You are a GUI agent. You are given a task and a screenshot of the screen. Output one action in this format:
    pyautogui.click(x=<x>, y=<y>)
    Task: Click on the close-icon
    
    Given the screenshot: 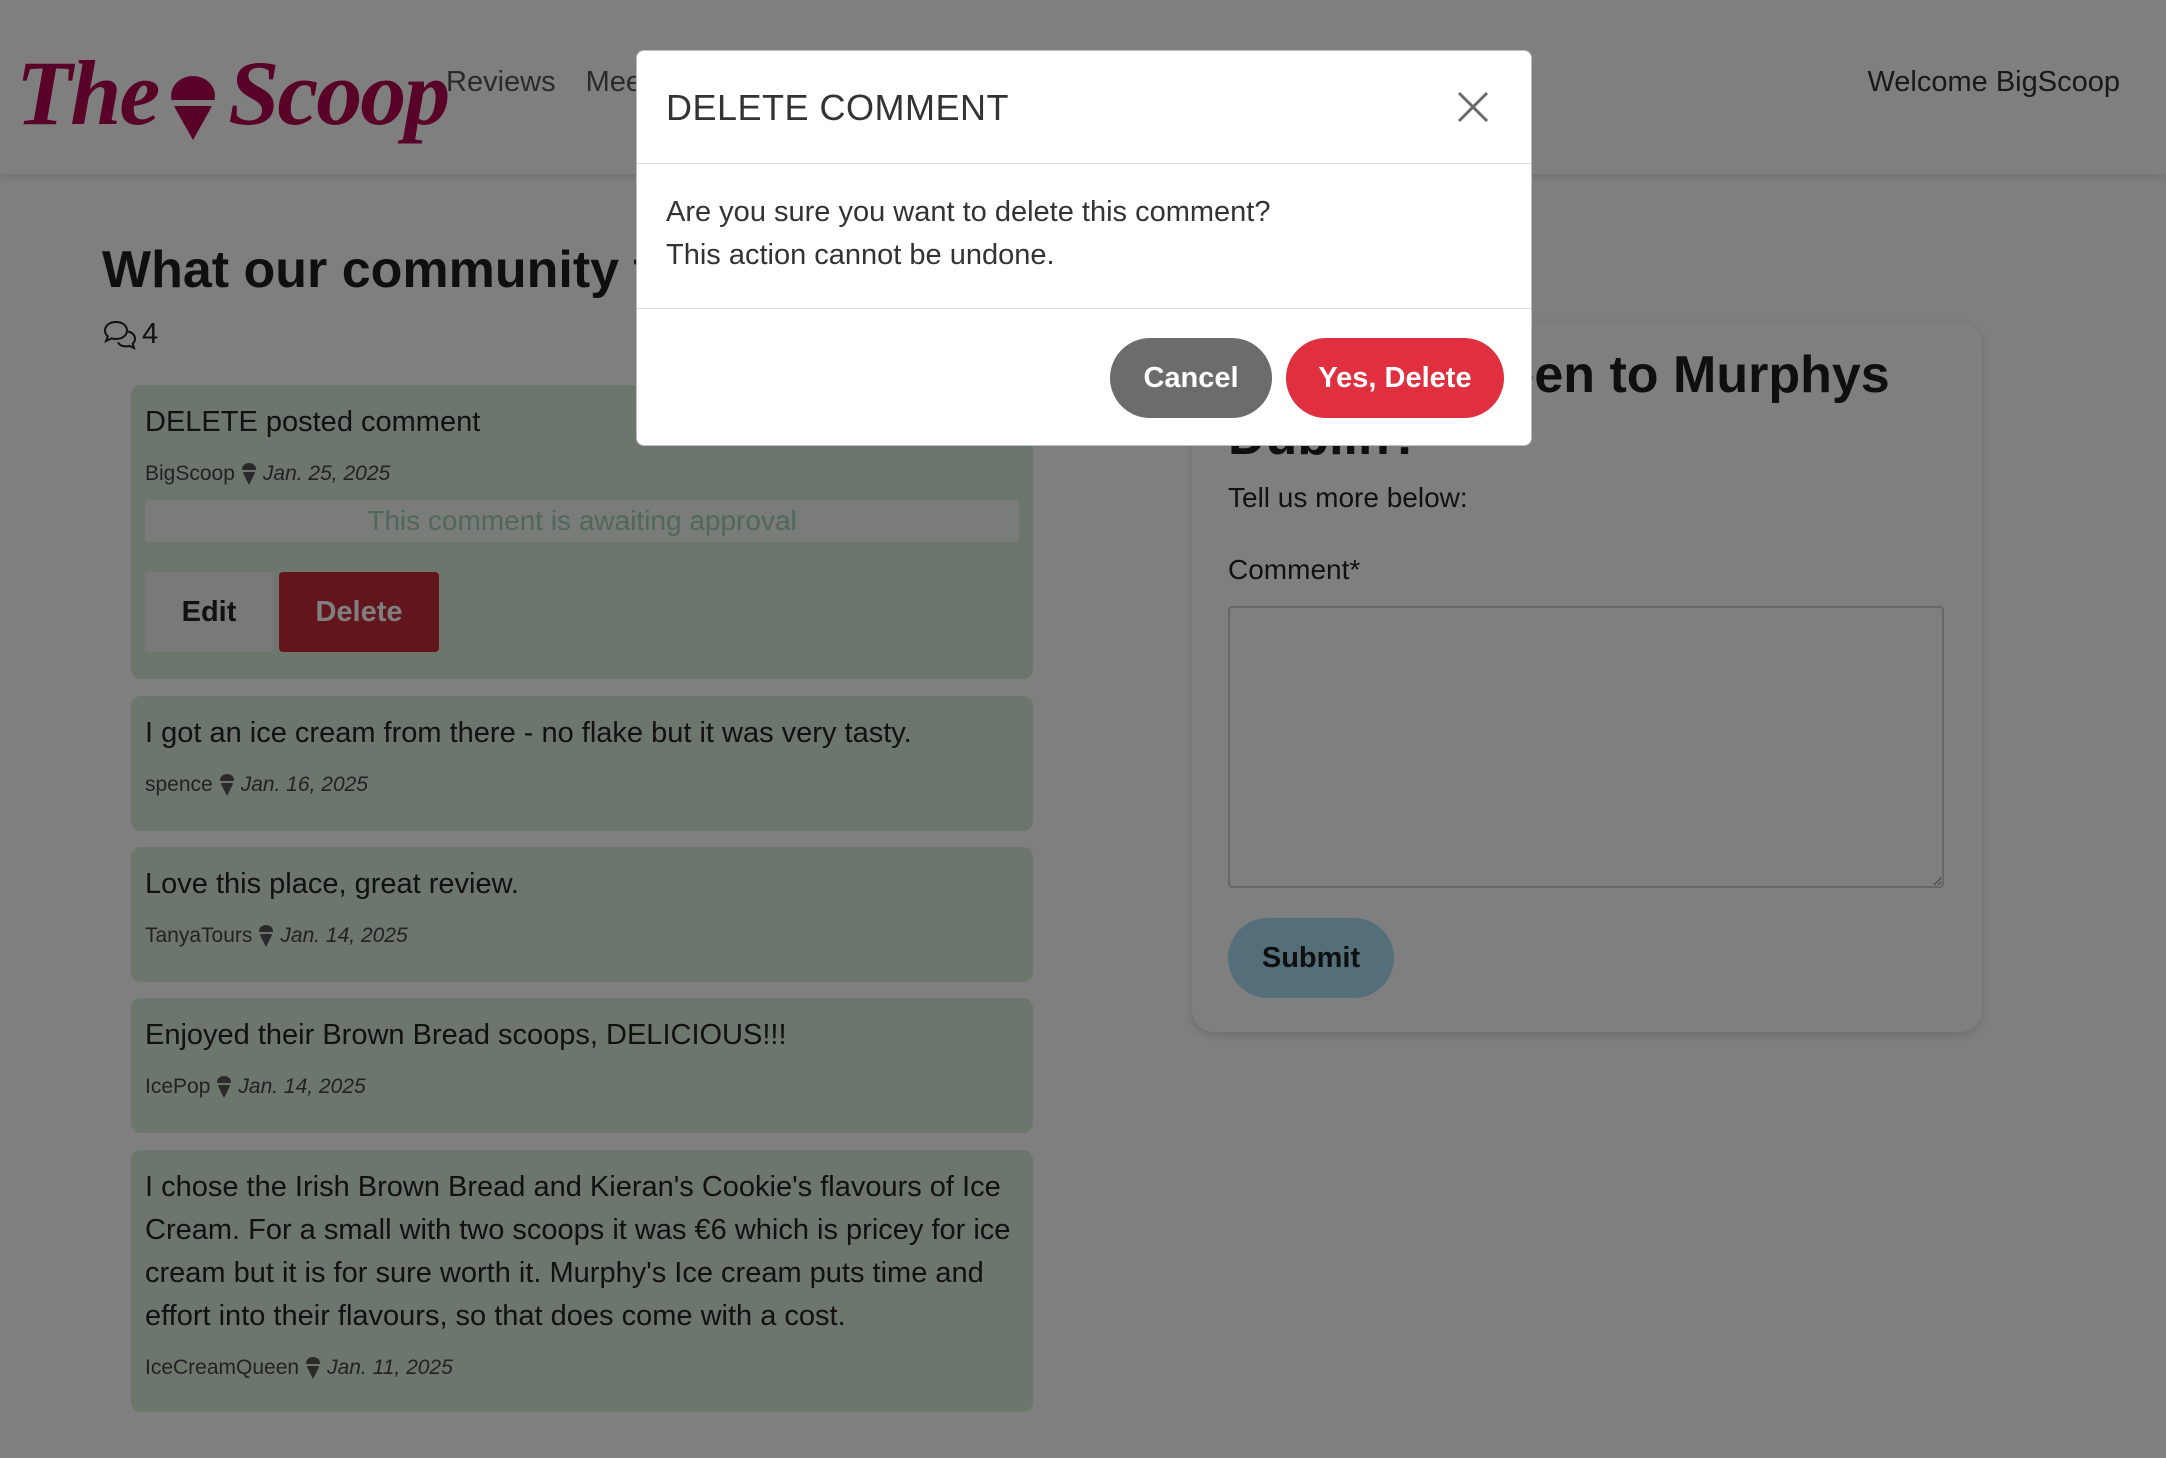 What is the action you would take?
    pyautogui.click(x=1473, y=107)
    